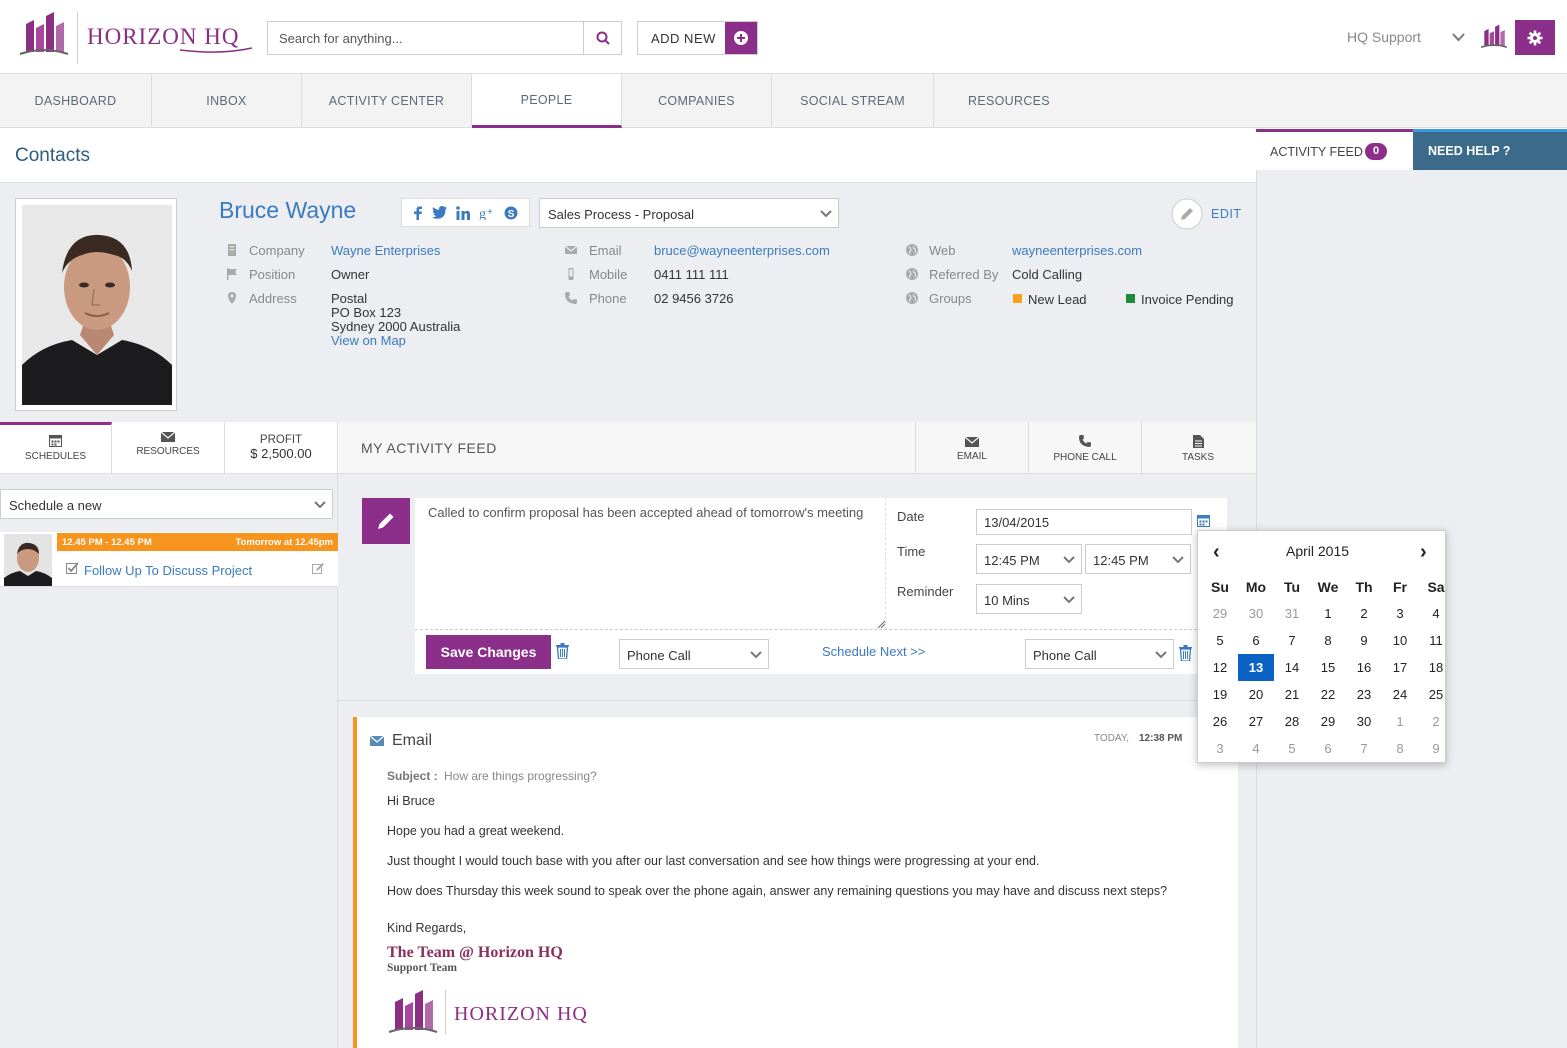  Describe the element at coordinates (1317, 551) in the screenshot. I see `calendar-month-title: April 2015` at that location.